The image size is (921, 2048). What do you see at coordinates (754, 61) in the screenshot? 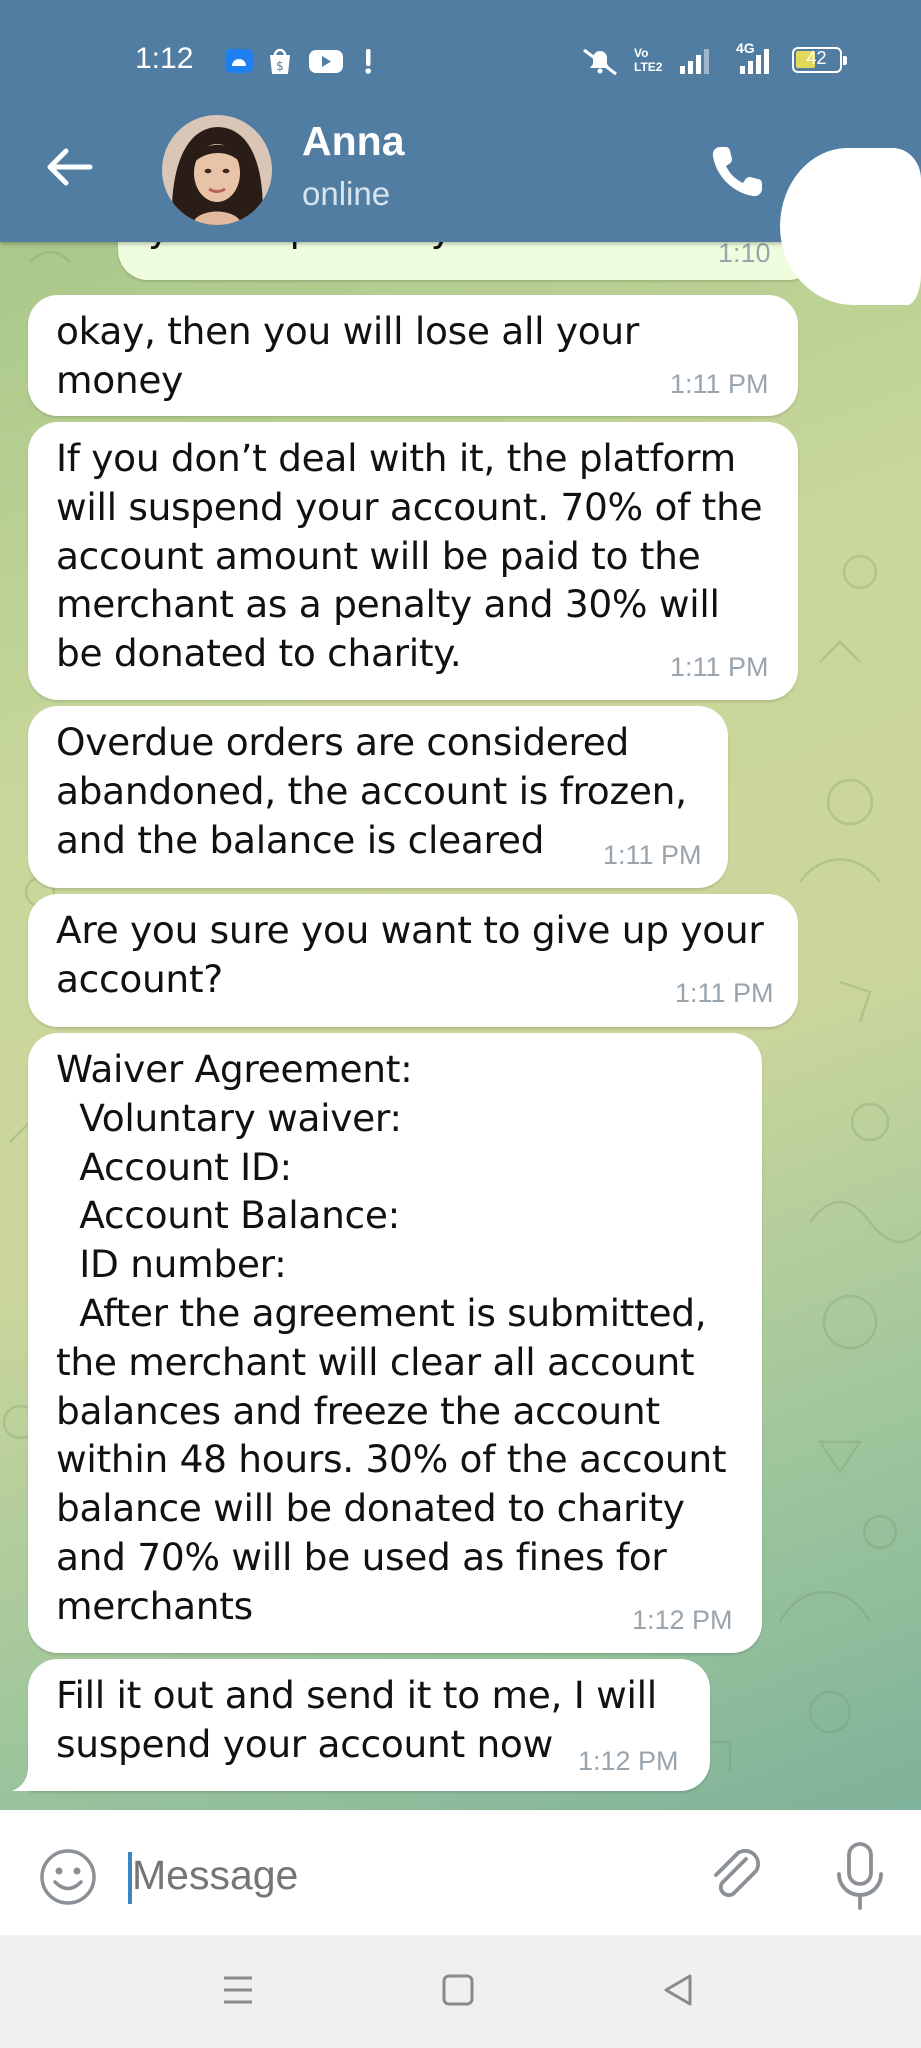
I see `signal-2-icon` at bounding box center [754, 61].